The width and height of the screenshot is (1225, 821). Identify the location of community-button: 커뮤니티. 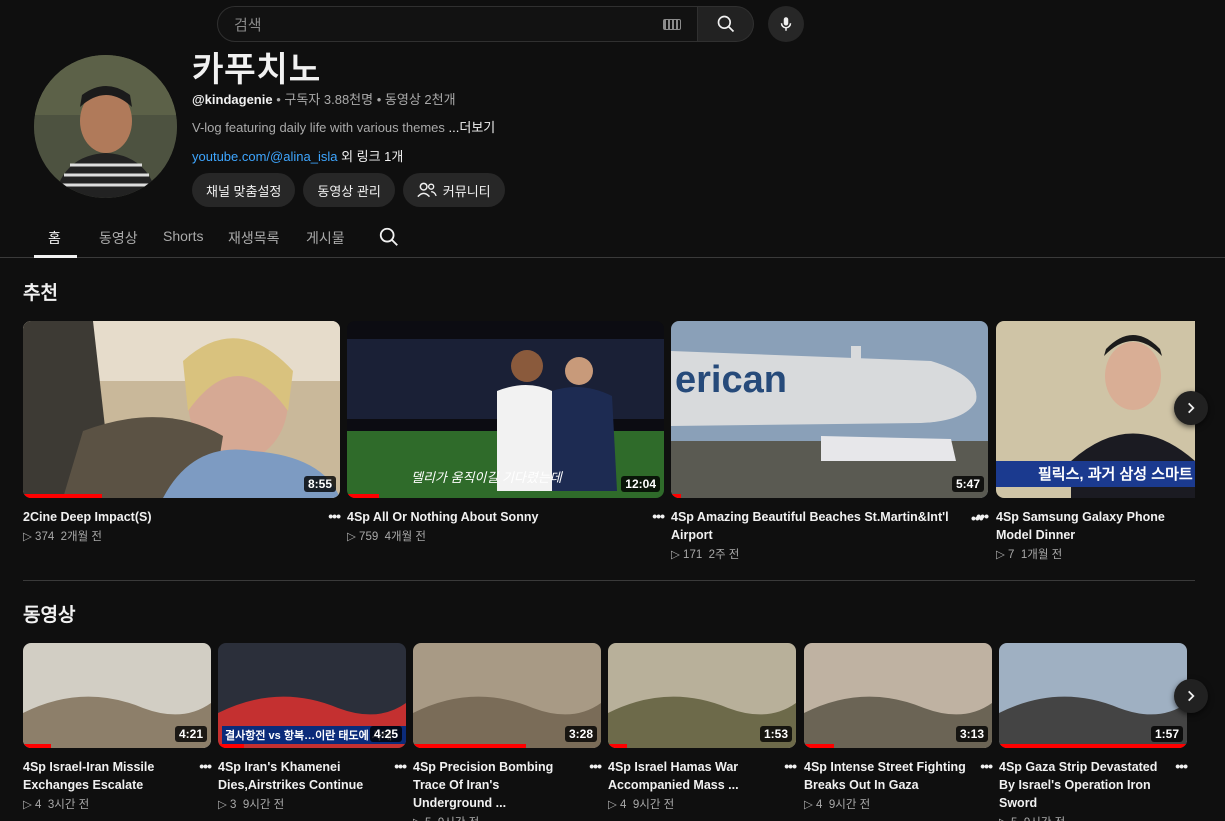
(453, 190).